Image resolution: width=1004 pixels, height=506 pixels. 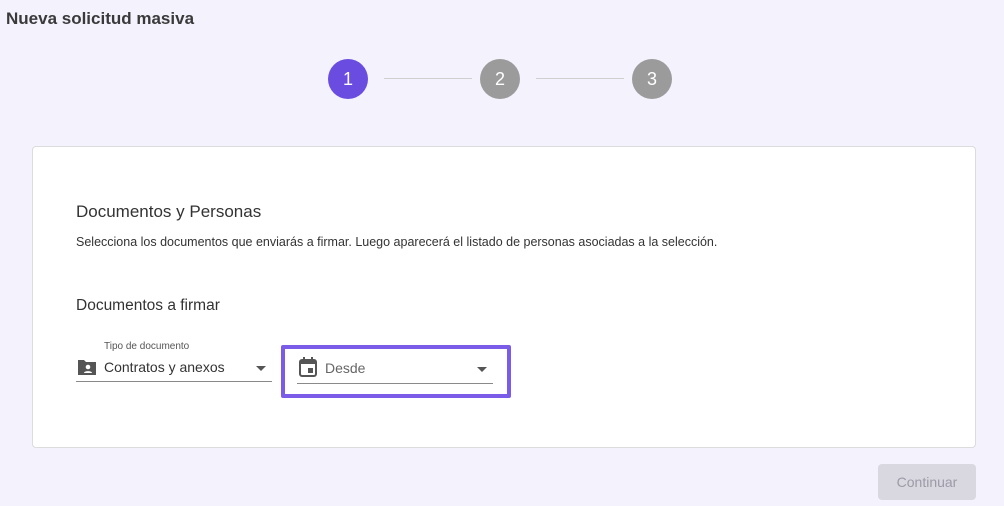 What do you see at coordinates (348, 79) in the screenshot?
I see `step-1: 1` at bounding box center [348, 79].